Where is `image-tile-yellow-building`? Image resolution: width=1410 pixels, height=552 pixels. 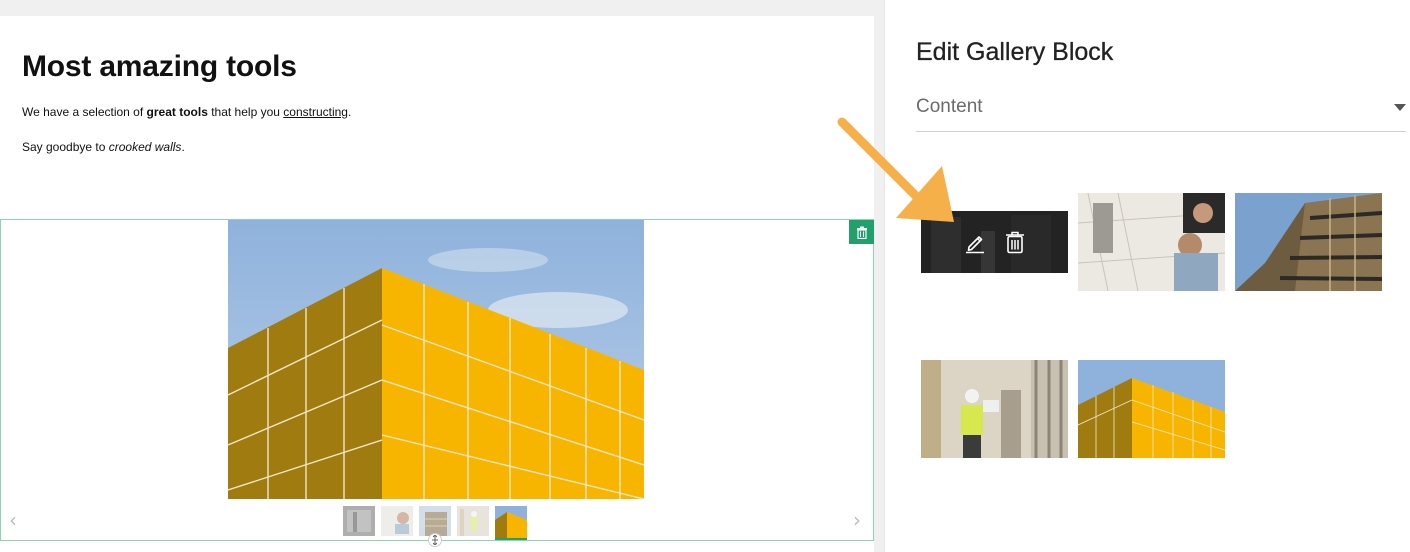
image-tile-yellow-building is located at coordinates (1151, 409).